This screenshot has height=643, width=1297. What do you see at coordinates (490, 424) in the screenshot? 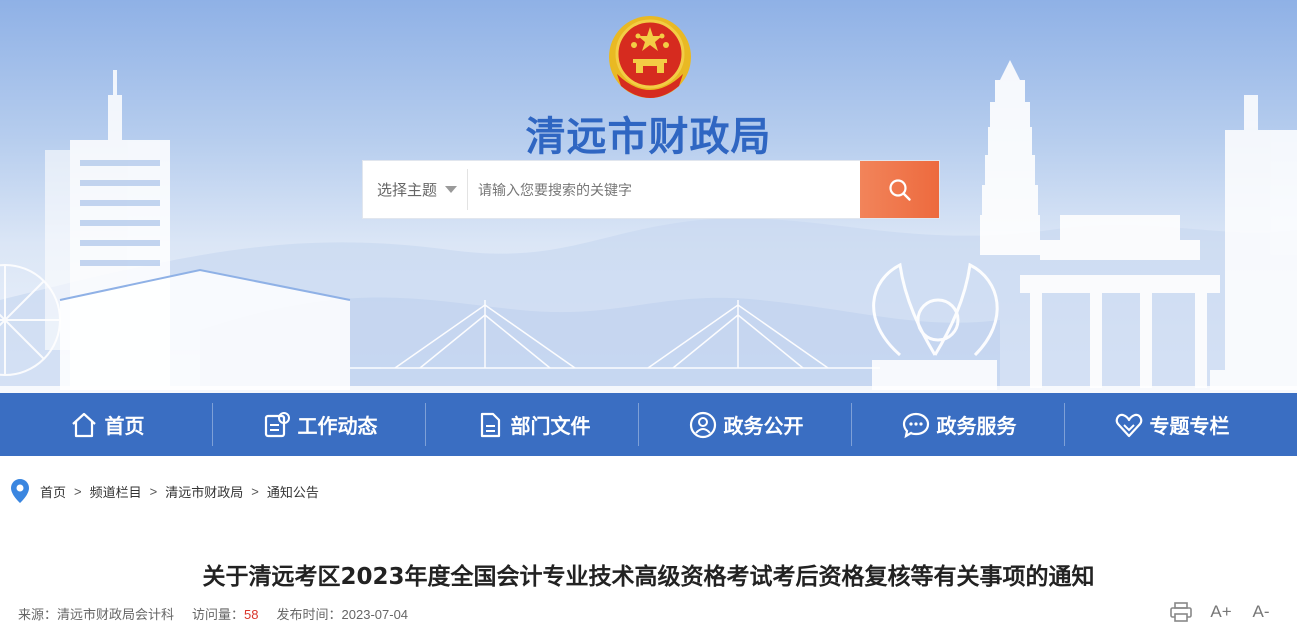
I see `document-icon` at bounding box center [490, 424].